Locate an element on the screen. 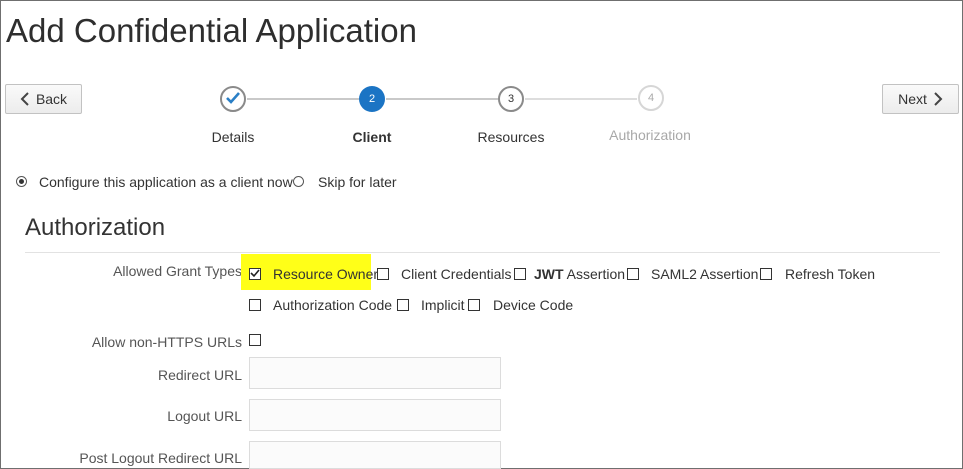  client-credentials-checkbox is located at coordinates (383, 274).